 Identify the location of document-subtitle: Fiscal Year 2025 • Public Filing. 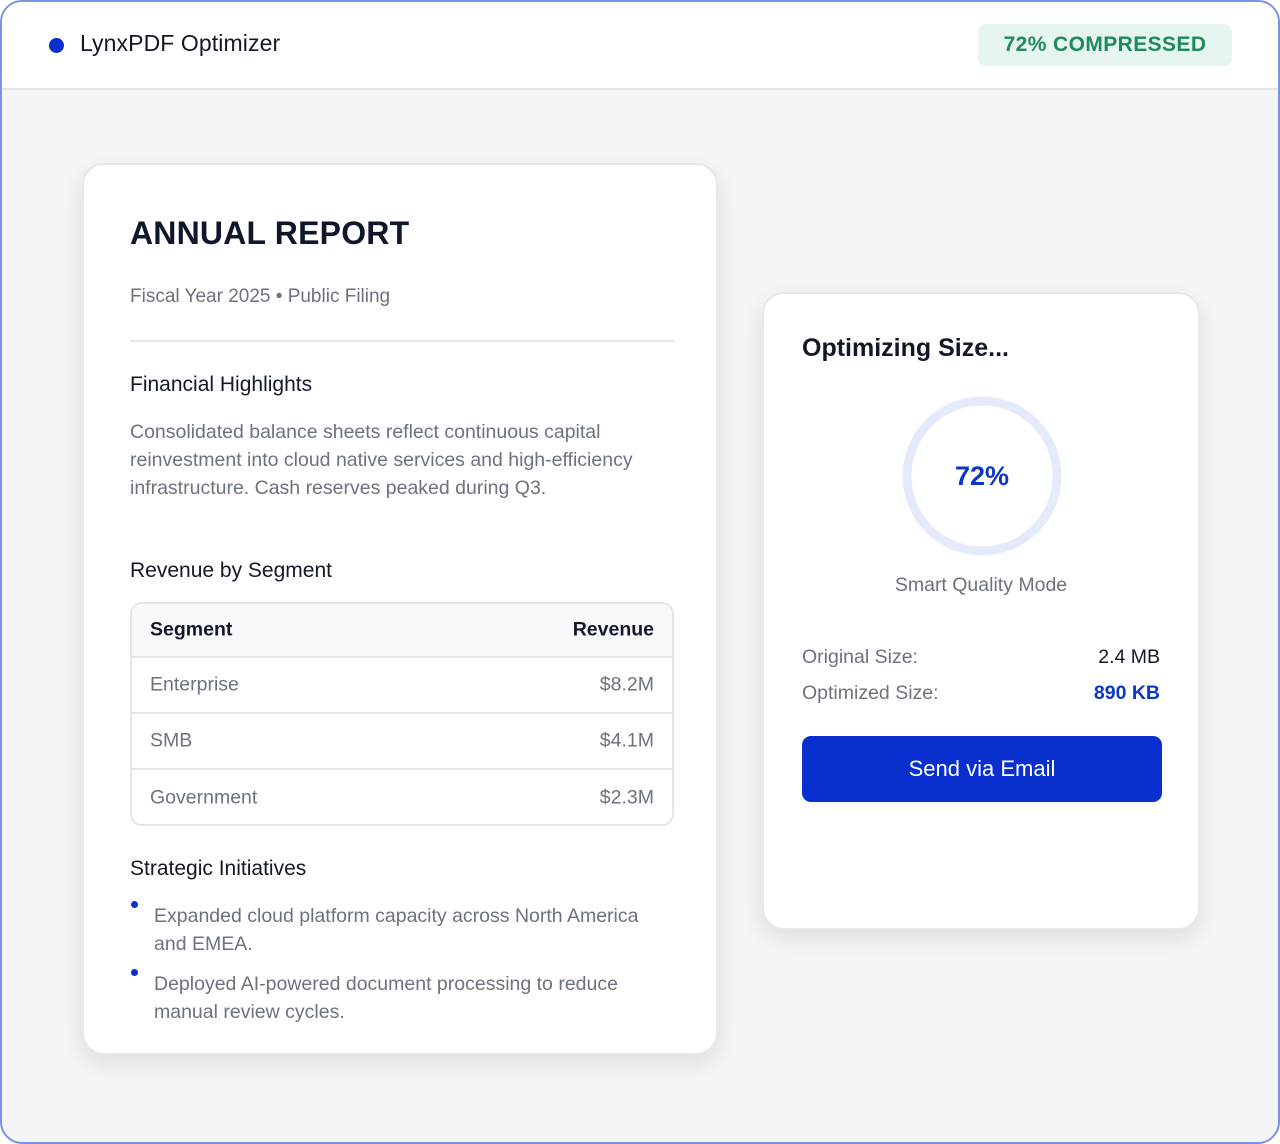
(260, 296).